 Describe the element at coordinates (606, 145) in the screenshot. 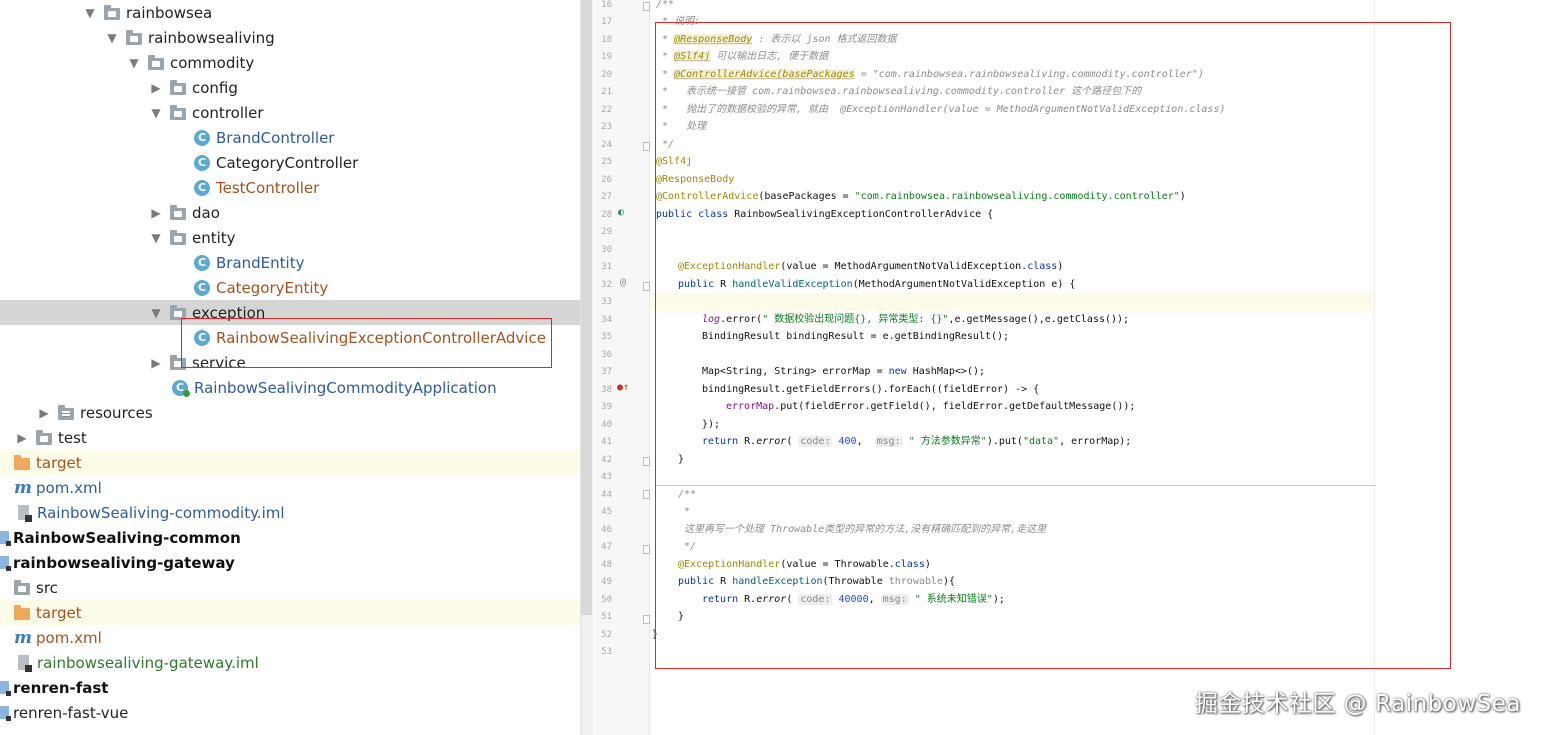

I see `line-number: 24` at that location.